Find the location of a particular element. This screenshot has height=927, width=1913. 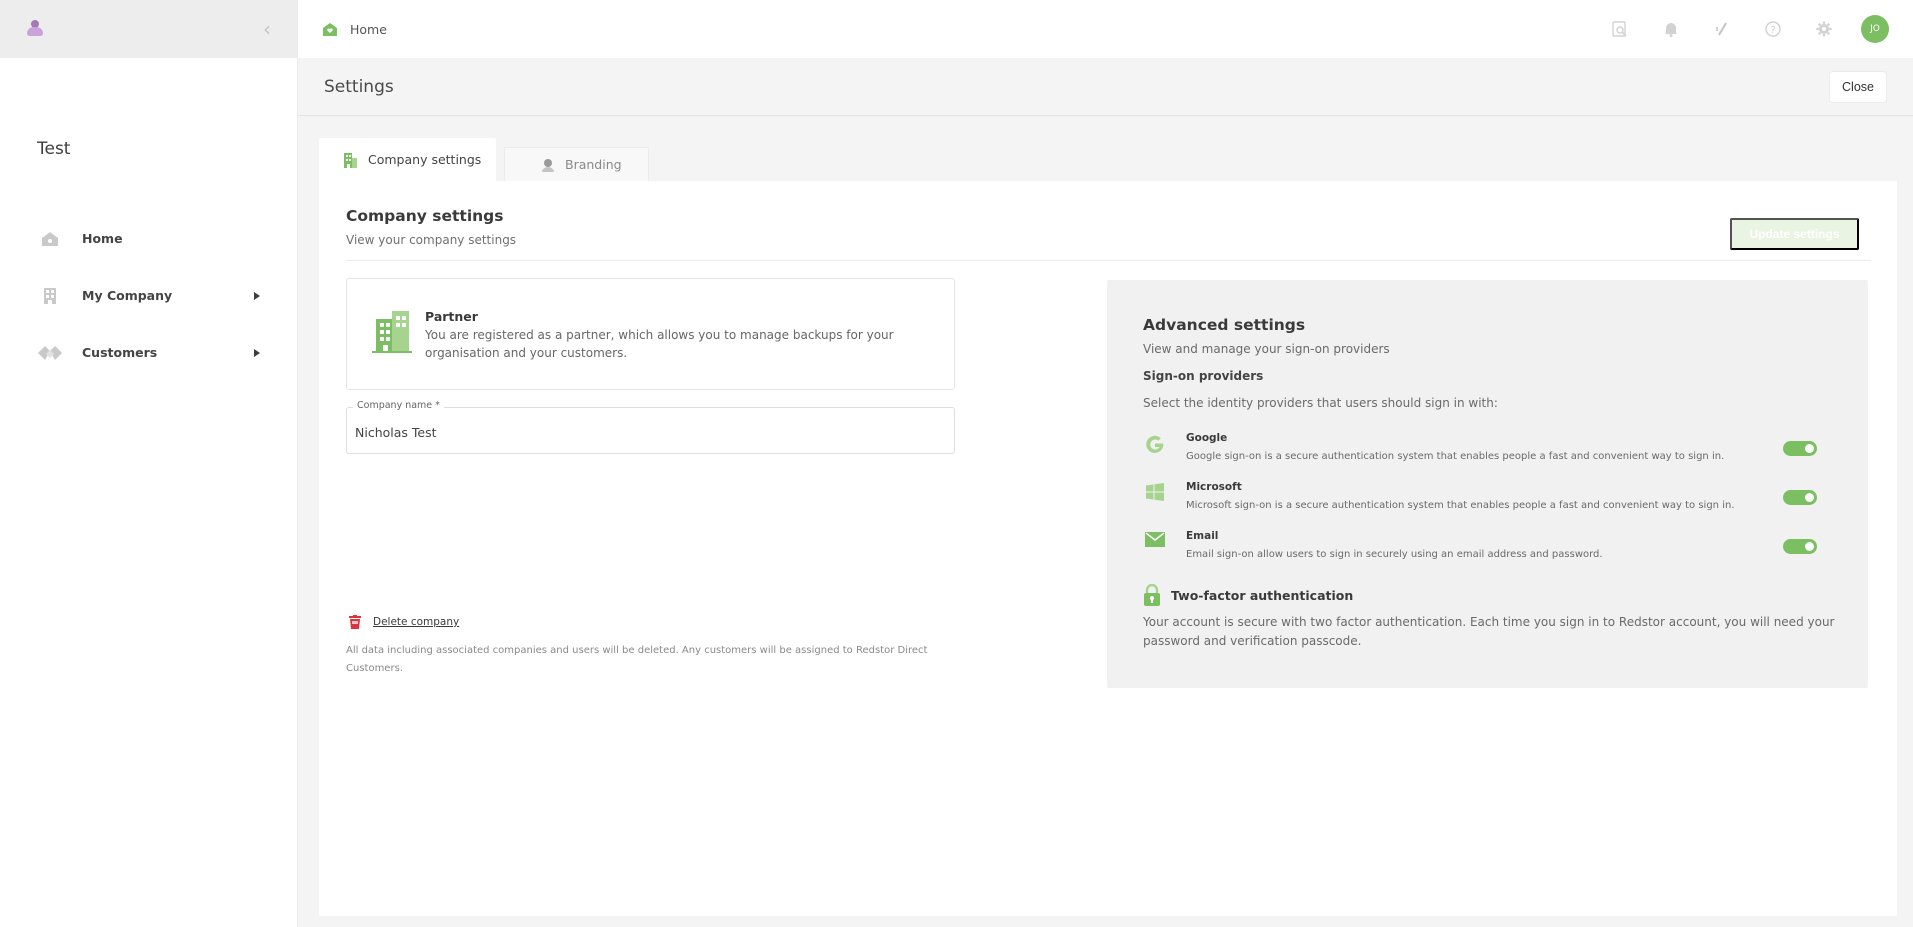

customers-icon is located at coordinates (50, 353).